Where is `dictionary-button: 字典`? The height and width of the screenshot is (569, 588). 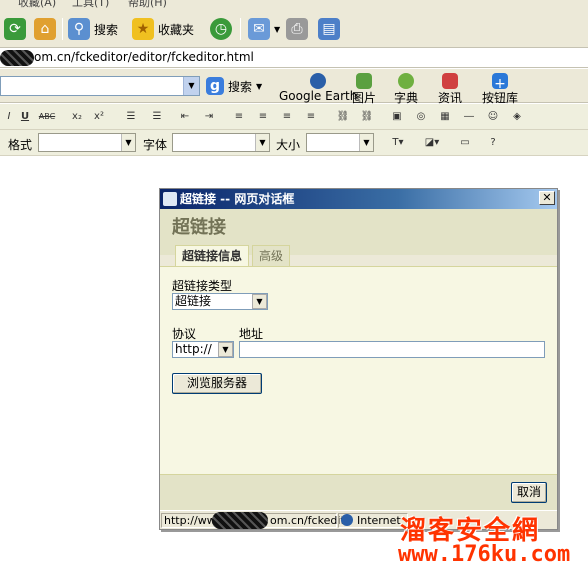 dictionary-button: 字典 is located at coordinates (406, 89).